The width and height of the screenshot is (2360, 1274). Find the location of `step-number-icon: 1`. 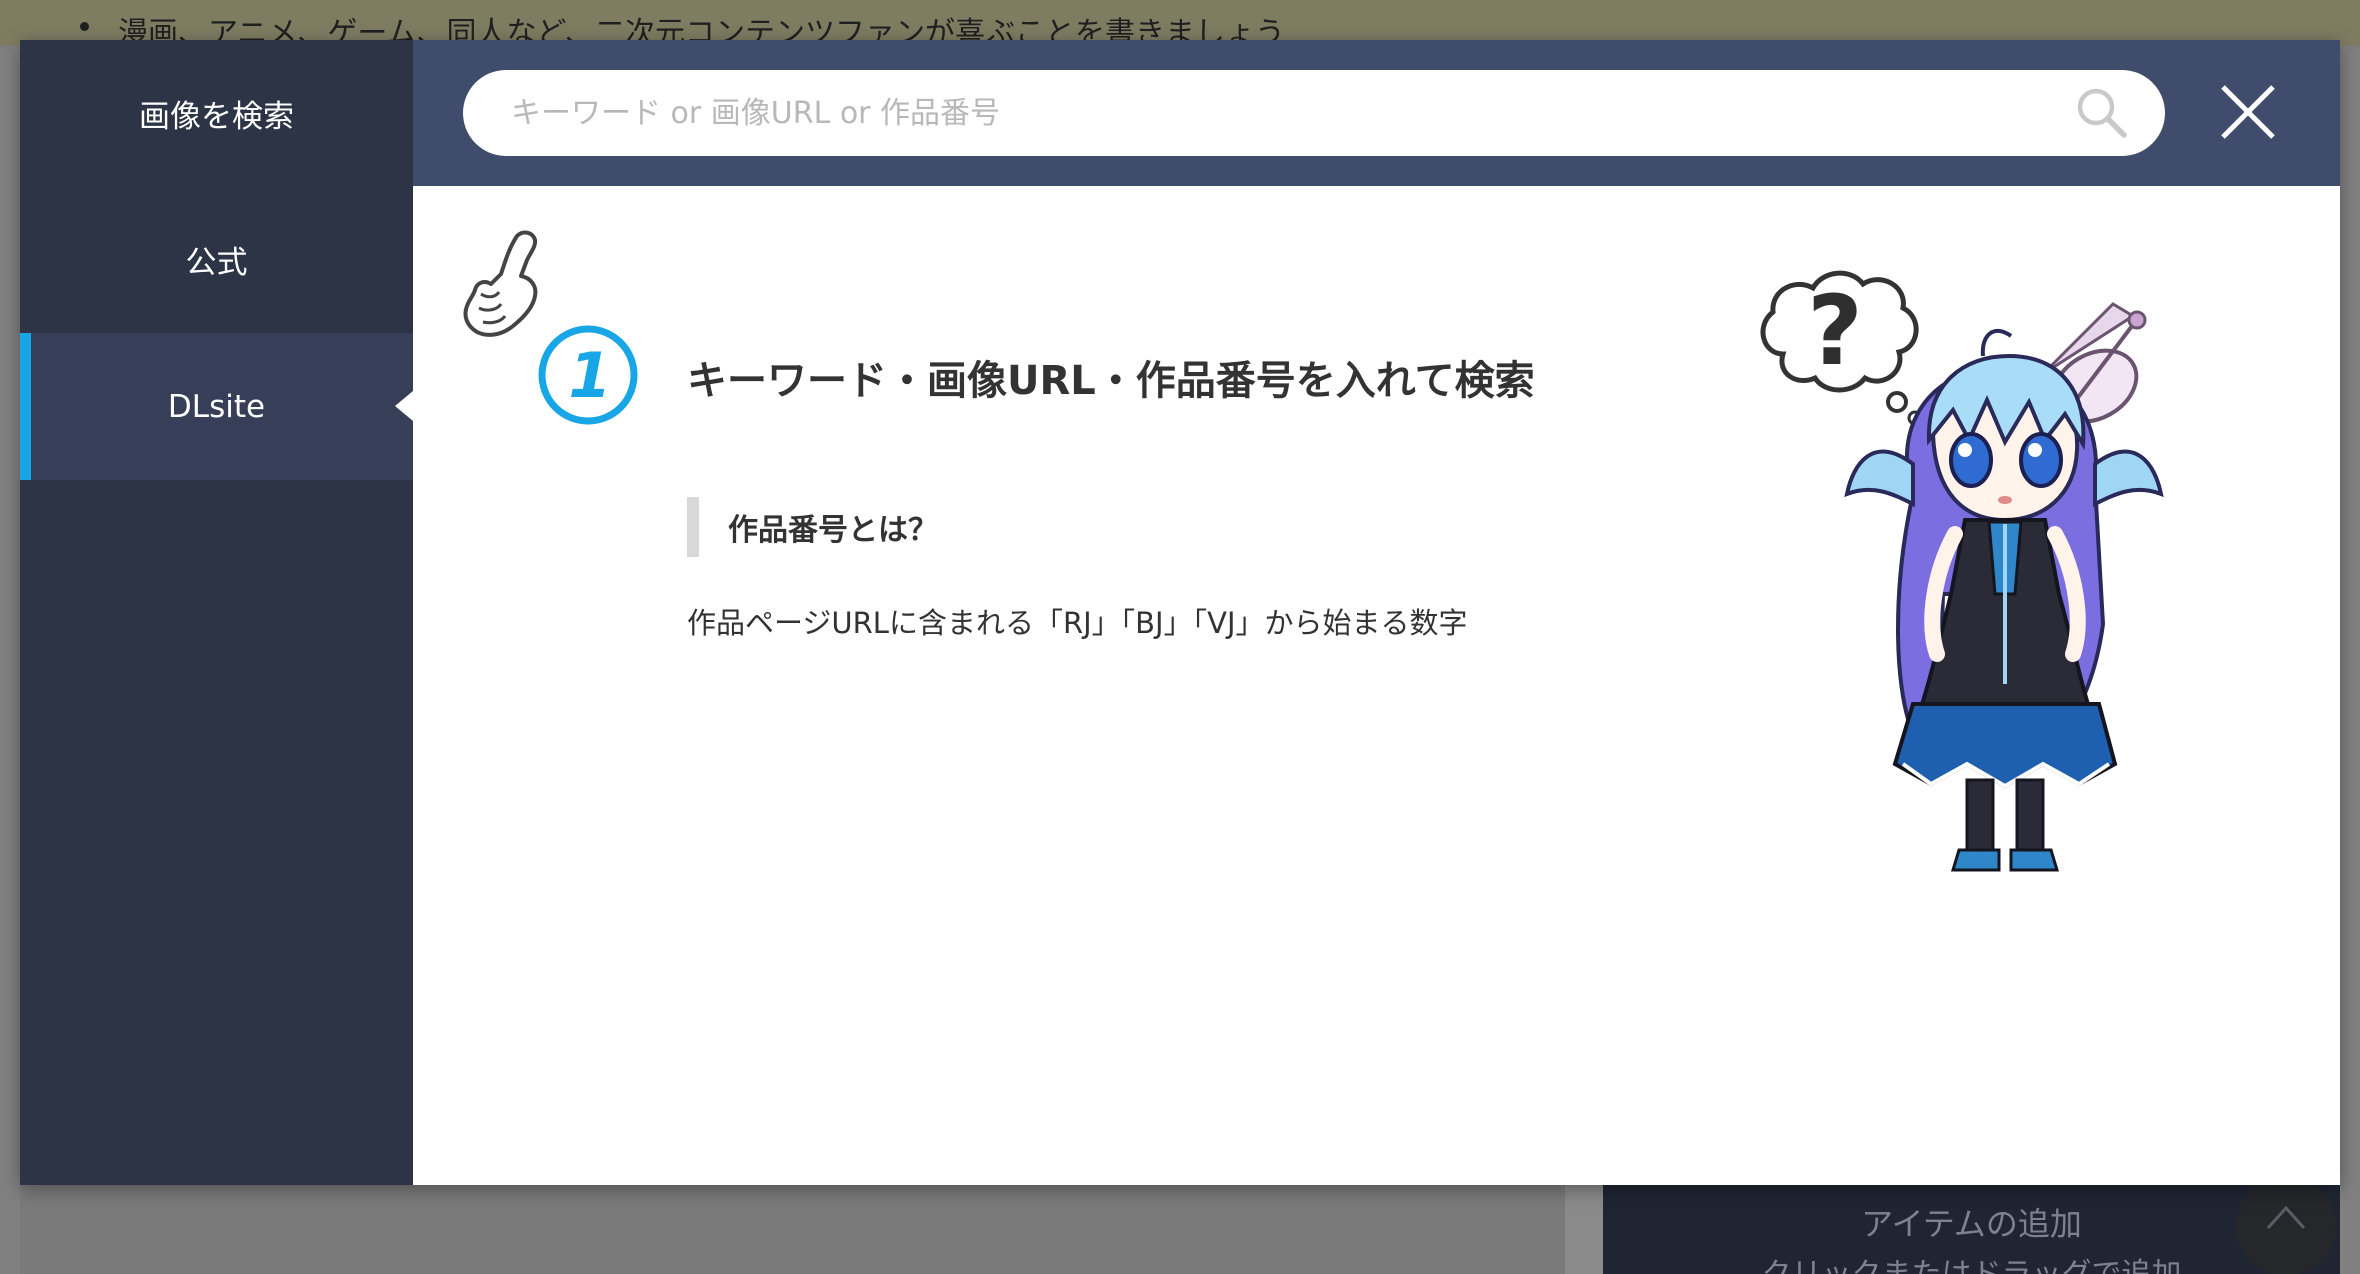

step-number-icon: 1 is located at coordinates (588, 375).